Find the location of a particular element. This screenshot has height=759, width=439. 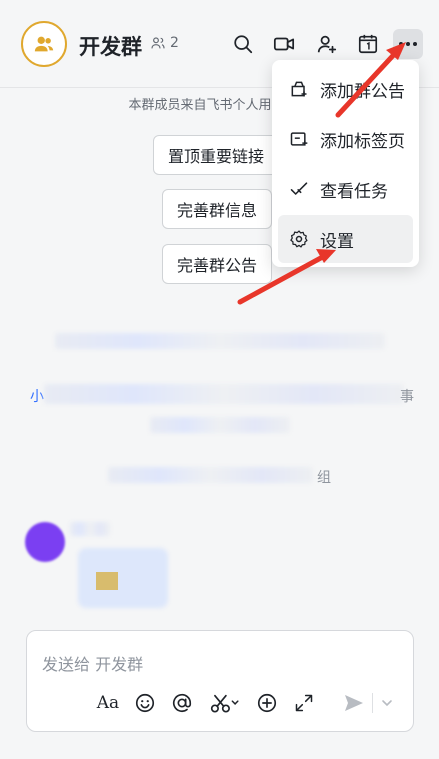

send-button is located at coordinates (354, 703).